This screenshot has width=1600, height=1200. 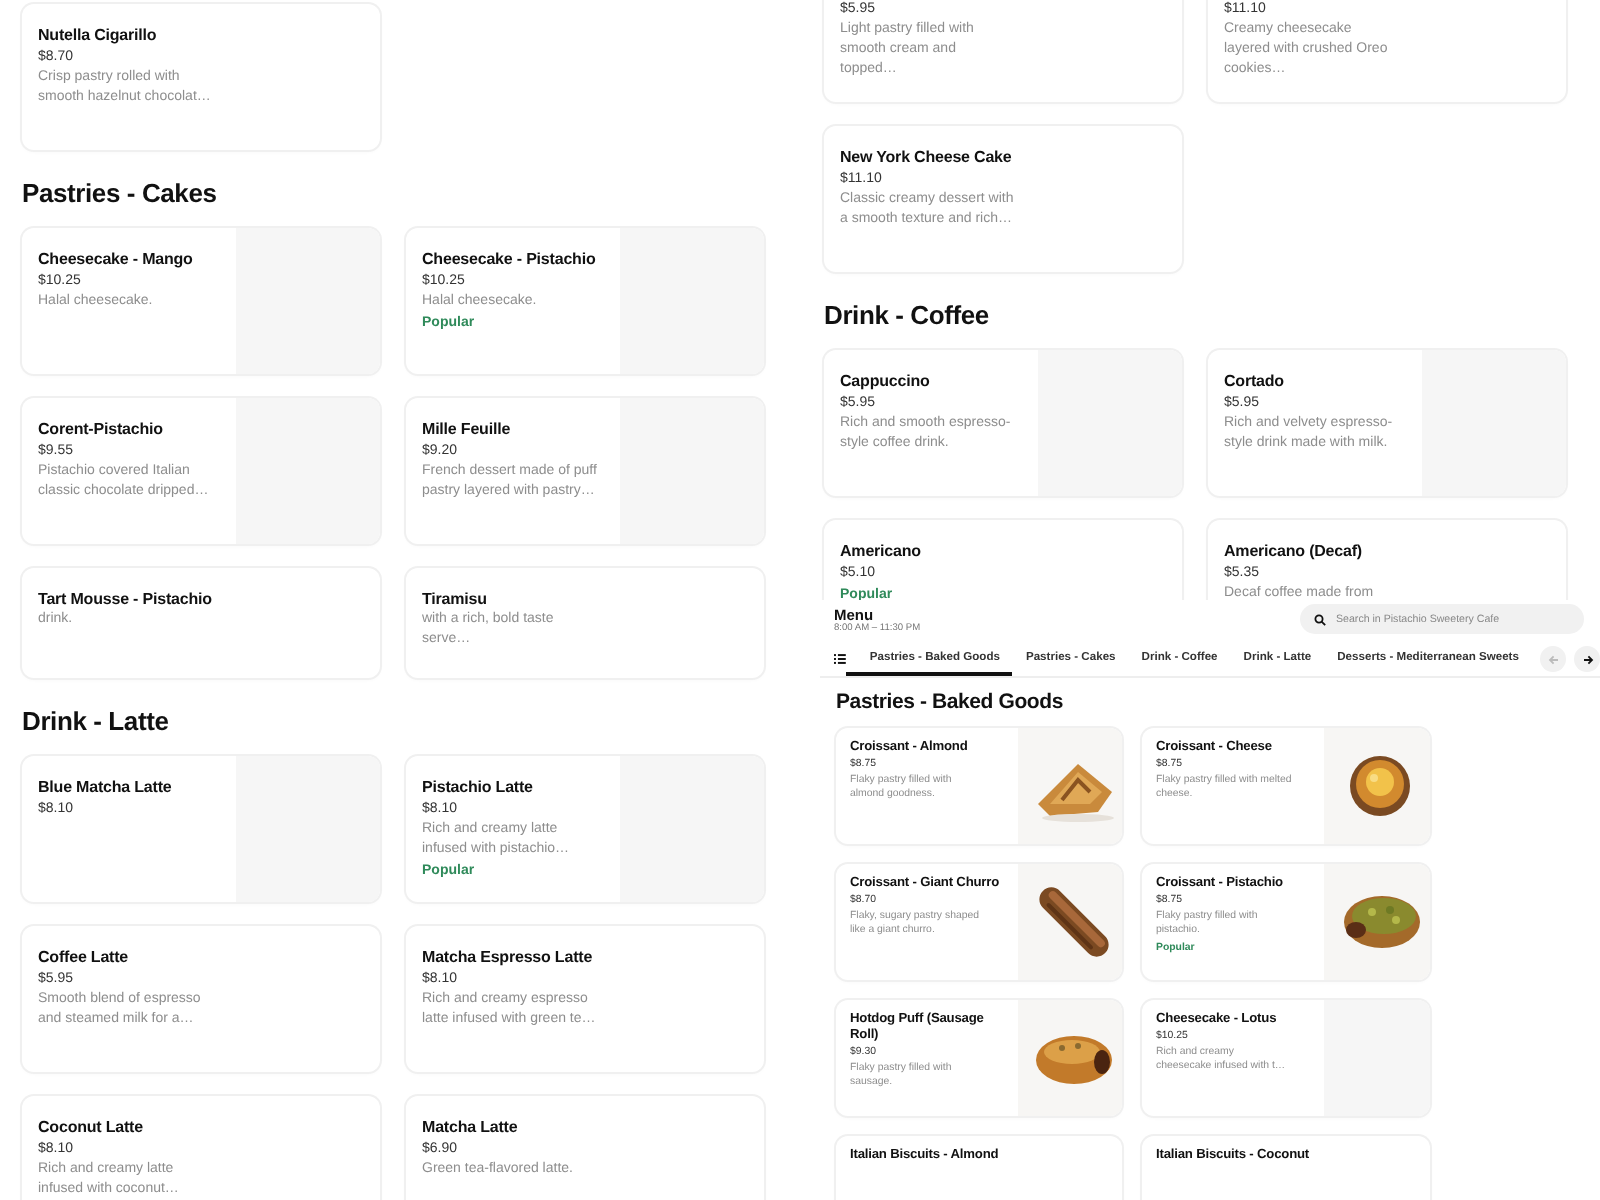 What do you see at coordinates (126, 599) in the screenshot?
I see `item-name: Tart Mousse - Pistachio` at bounding box center [126, 599].